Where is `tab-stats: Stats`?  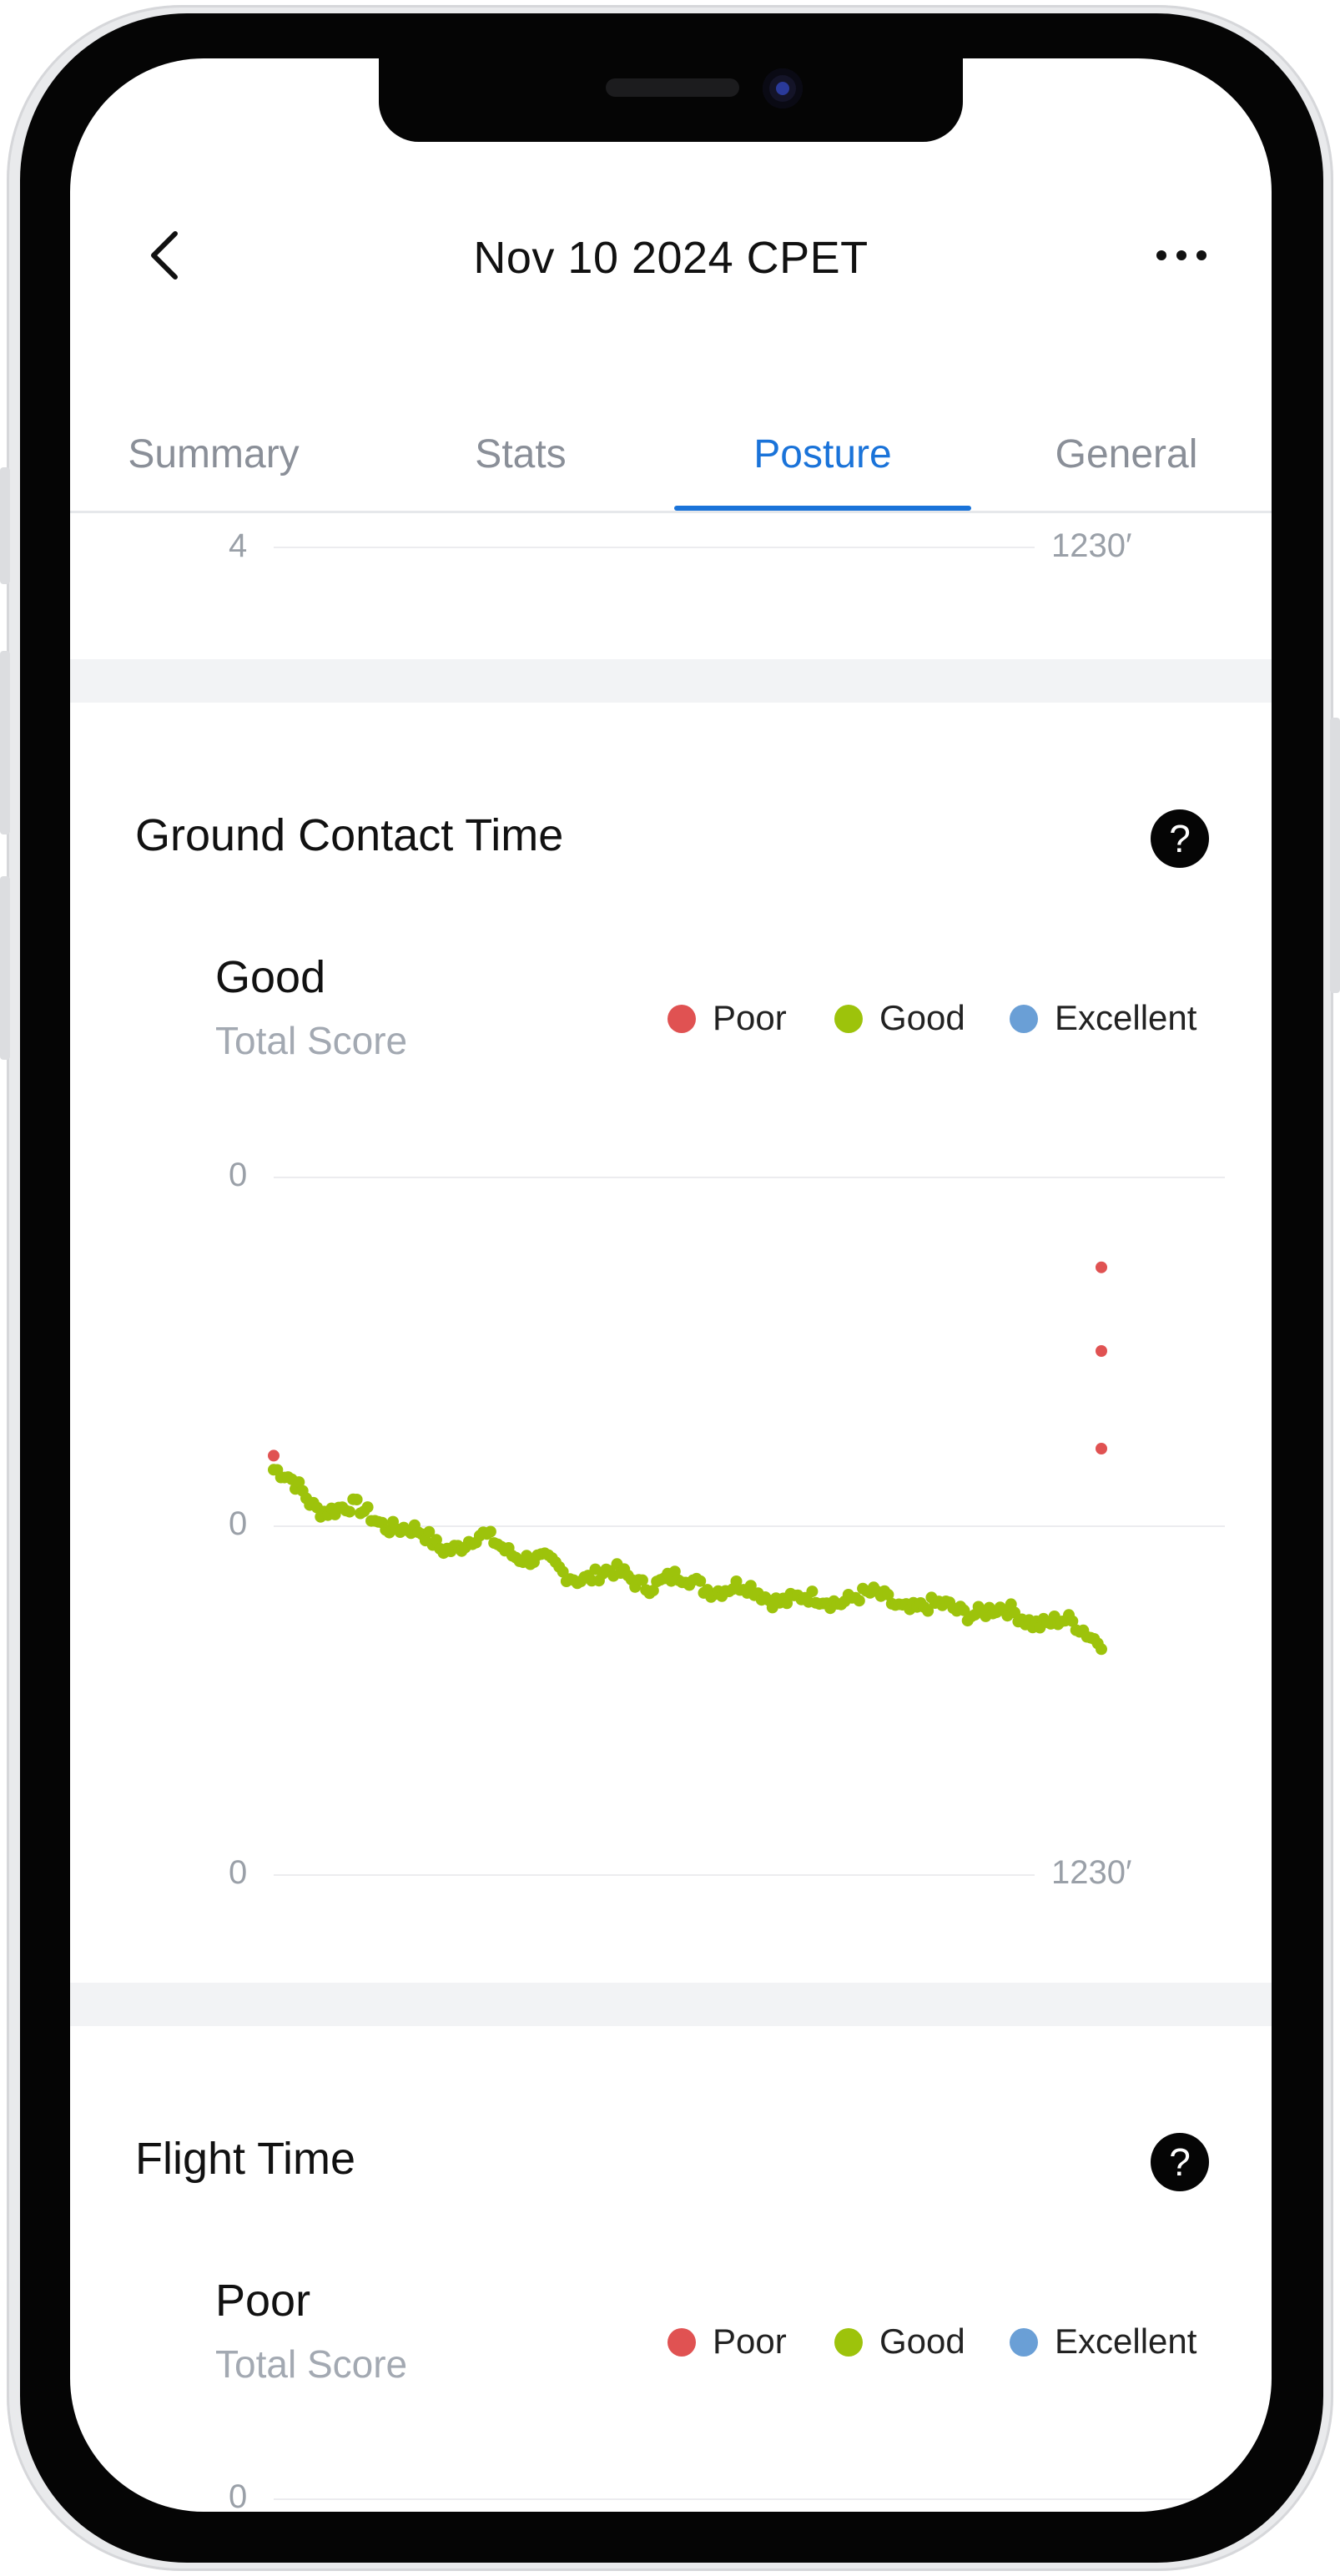 tab-stats: Stats is located at coordinates (520, 464).